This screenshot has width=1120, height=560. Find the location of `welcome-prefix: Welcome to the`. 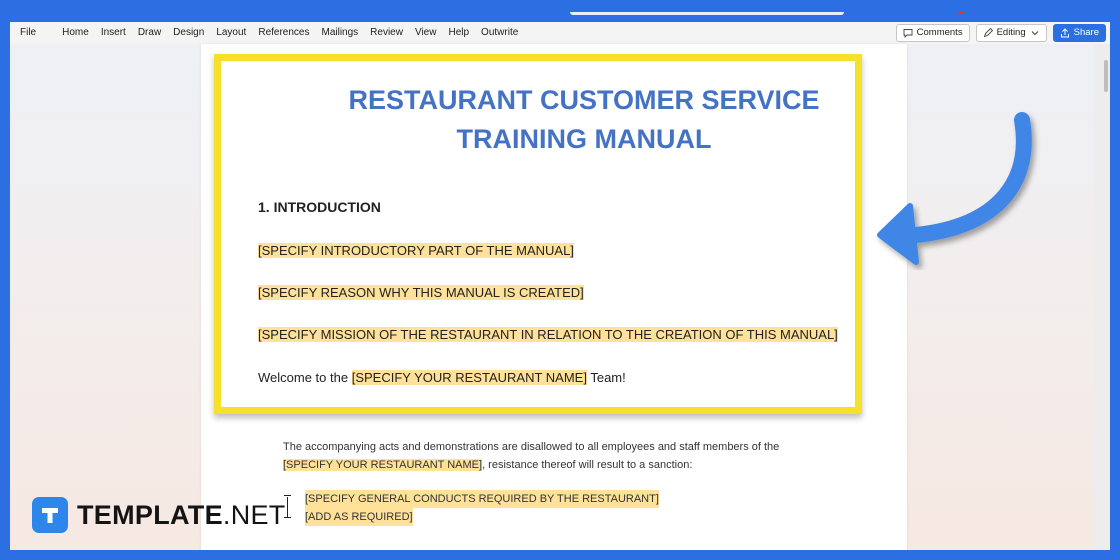

welcome-prefix: Welcome to the is located at coordinates (305, 377).